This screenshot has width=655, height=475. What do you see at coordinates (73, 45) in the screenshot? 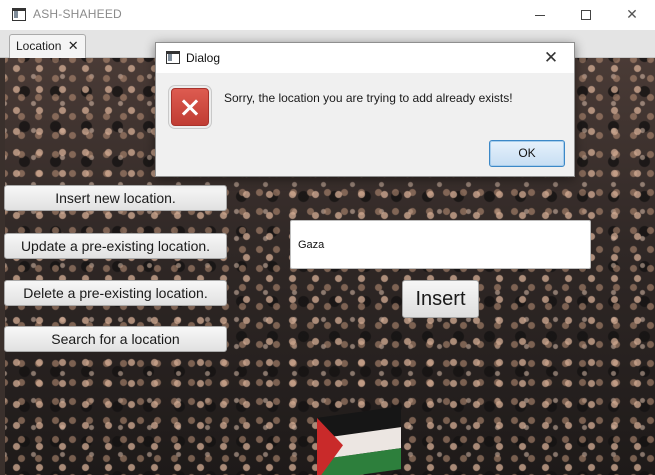
I see `tab-close-icon: ✕` at bounding box center [73, 45].